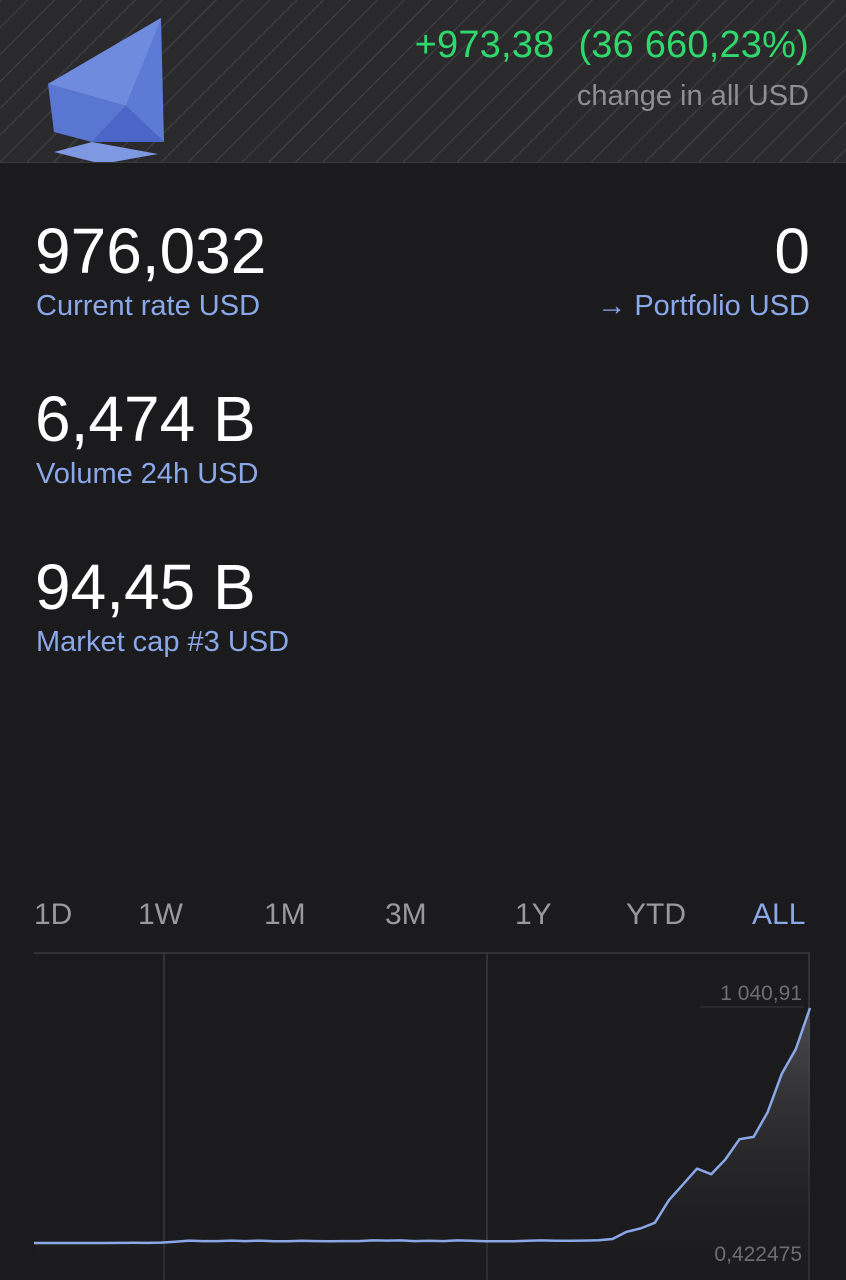 Image resolution: width=846 pixels, height=1280 pixels. I want to click on current-rate-value: 976,032, so click(151, 251).